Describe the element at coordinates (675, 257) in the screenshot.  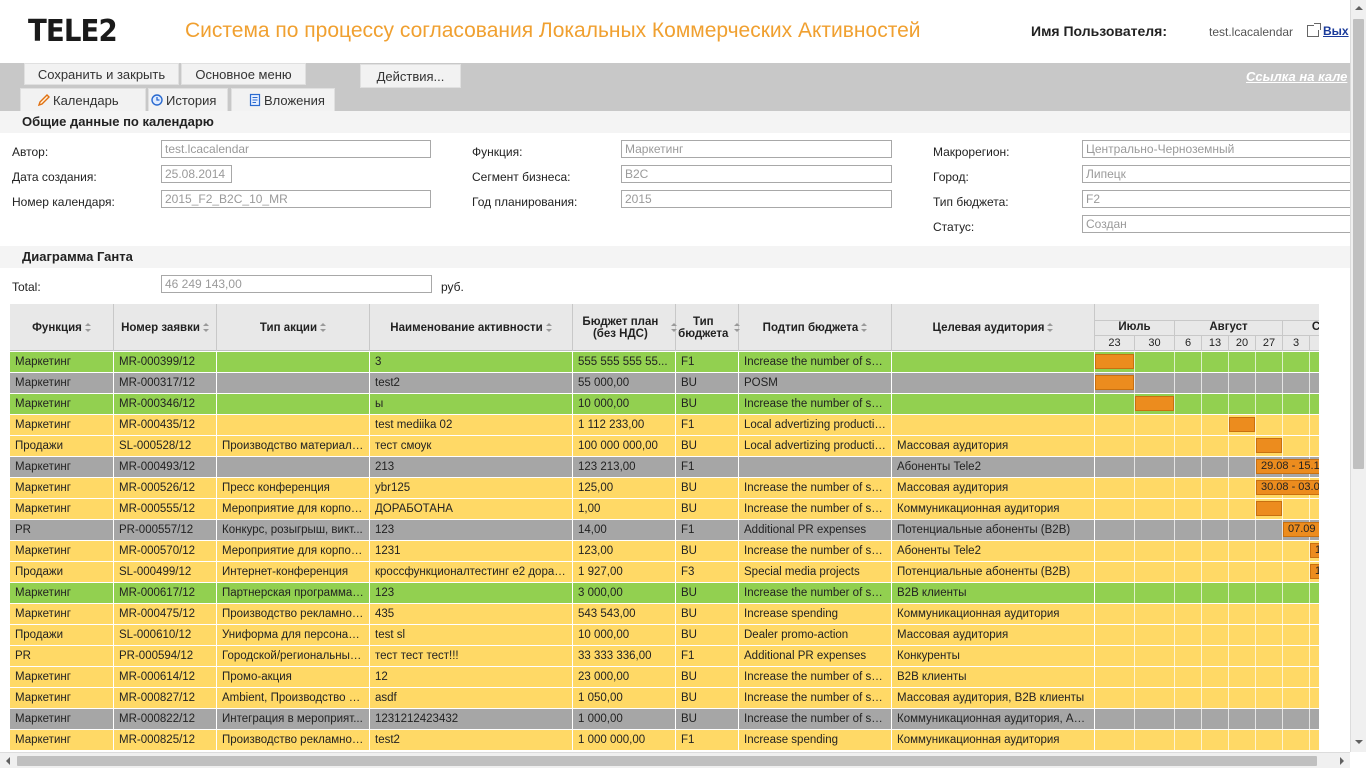
I see `gantt-section-header: Диаграмма Ганта` at that location.